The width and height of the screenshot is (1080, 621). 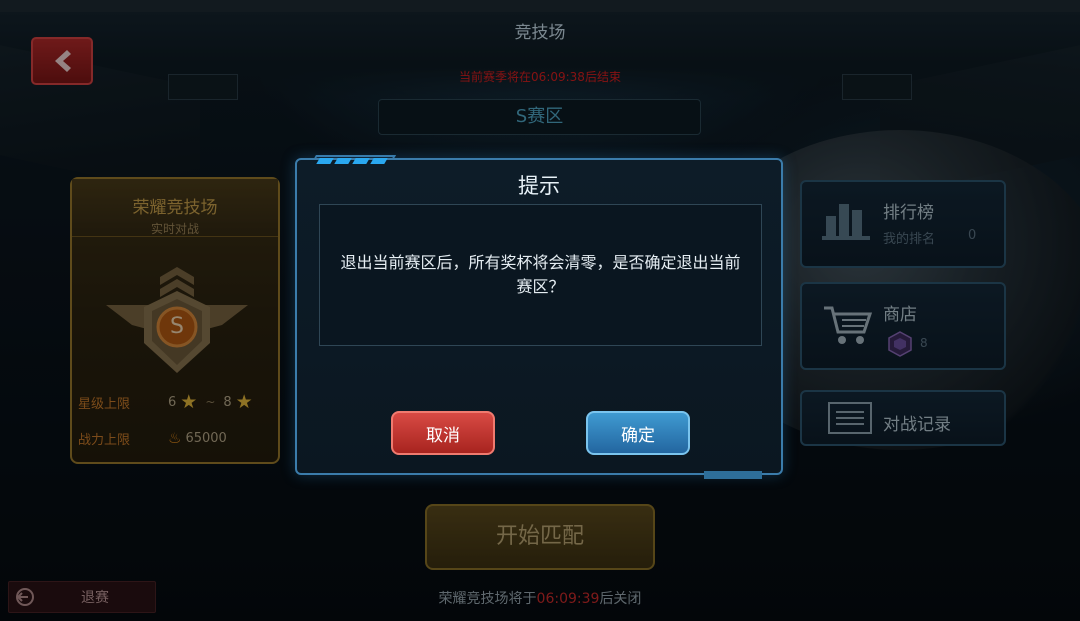 I want to click on dialog-message: 退出当前赛区后，所有奖杯将会清零，是否确定退出当前赛区？, so click(x=540, y=275).